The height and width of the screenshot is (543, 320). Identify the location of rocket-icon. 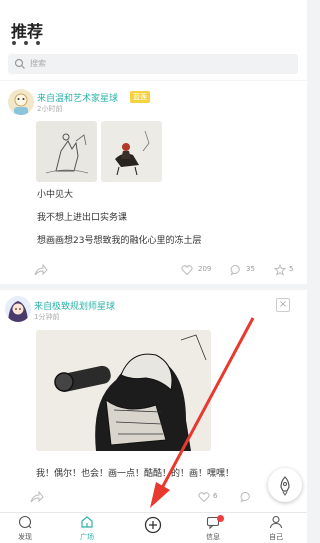
(285, 486).